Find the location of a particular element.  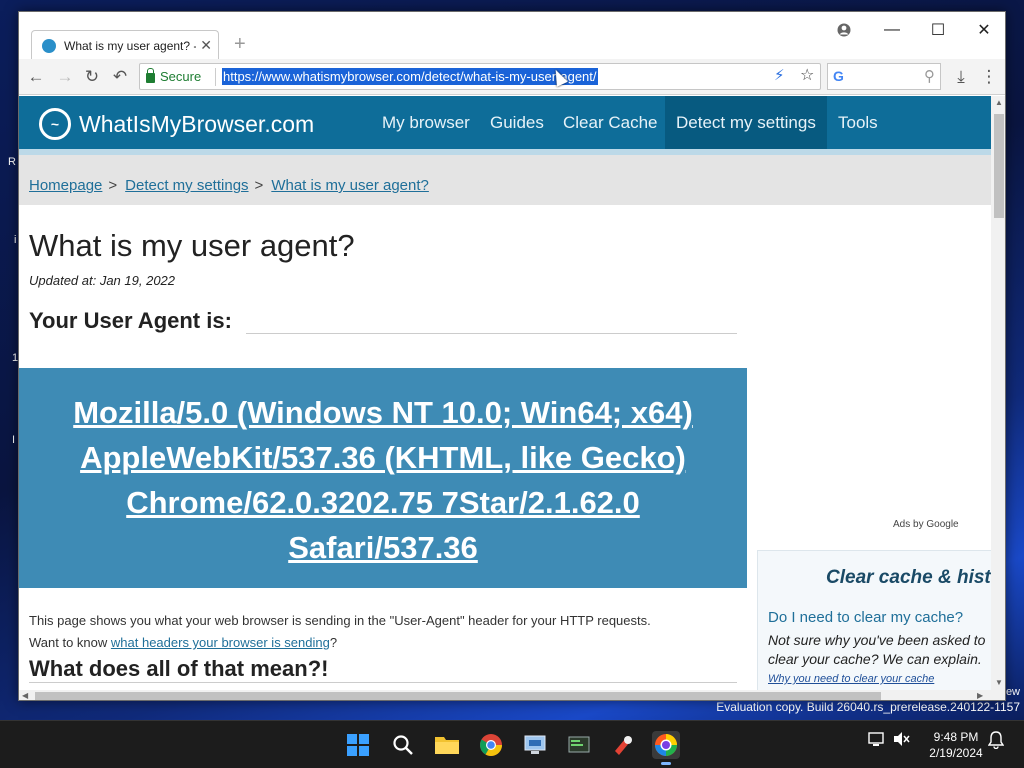

ad-question: Do I need to clear my cache? is located at coordinates (865, 617).